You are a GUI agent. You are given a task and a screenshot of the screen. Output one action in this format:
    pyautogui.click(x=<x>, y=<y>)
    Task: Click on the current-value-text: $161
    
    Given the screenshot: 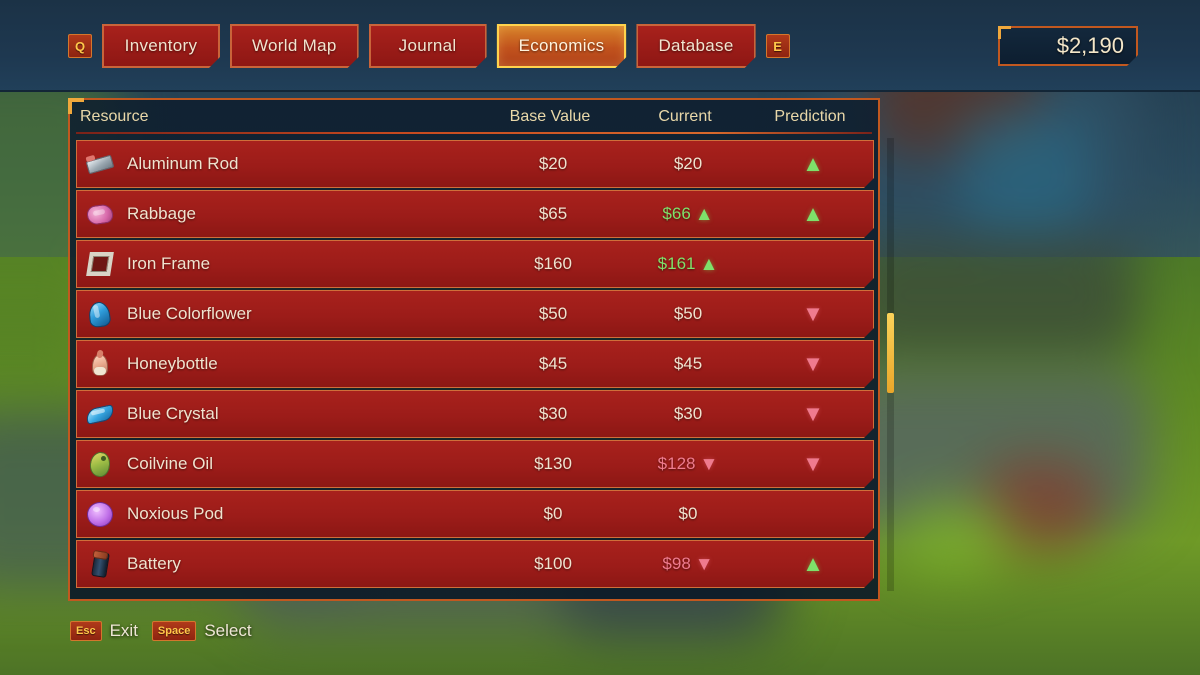 What is the action you would take?
    pyautogui.click(x=676, y=263)
    